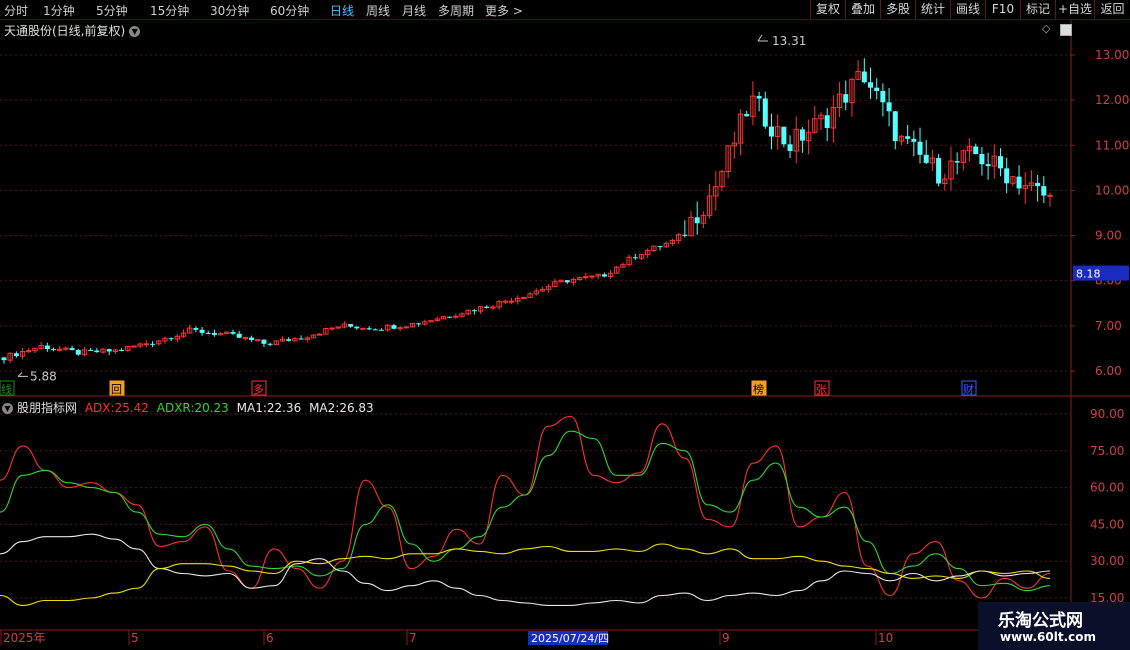 The height and width of the screenshot is (650, 1130). I want to click on adxr-label: ADXR:, so click(175, 408).